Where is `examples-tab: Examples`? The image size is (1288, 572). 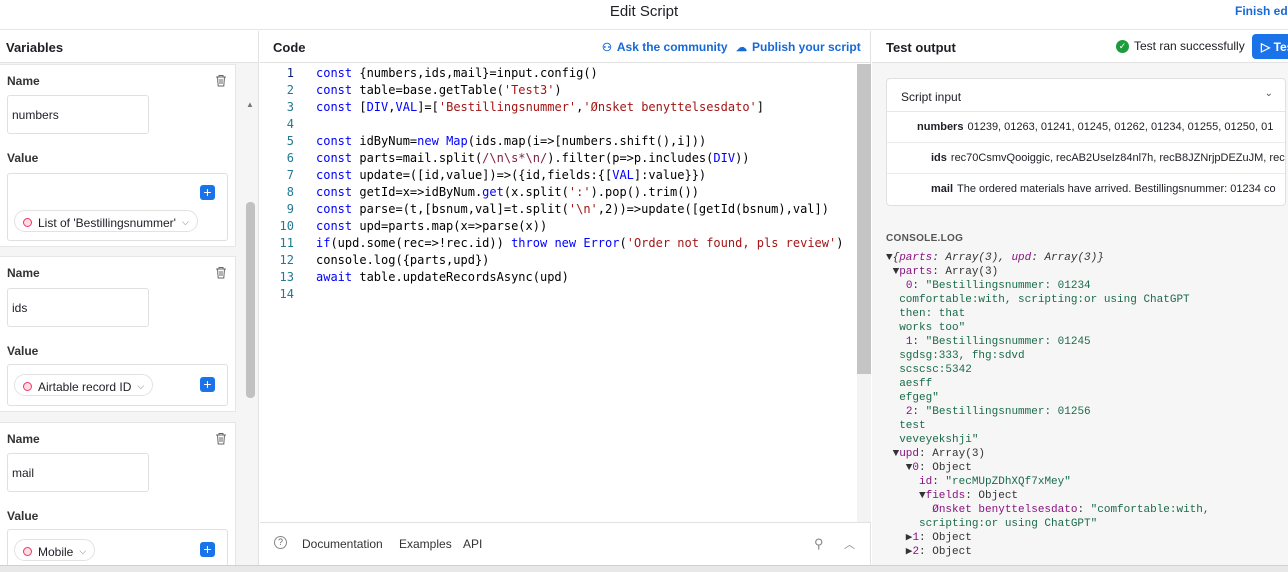 examples-tab: Examples is located at coordinates (425, 544).